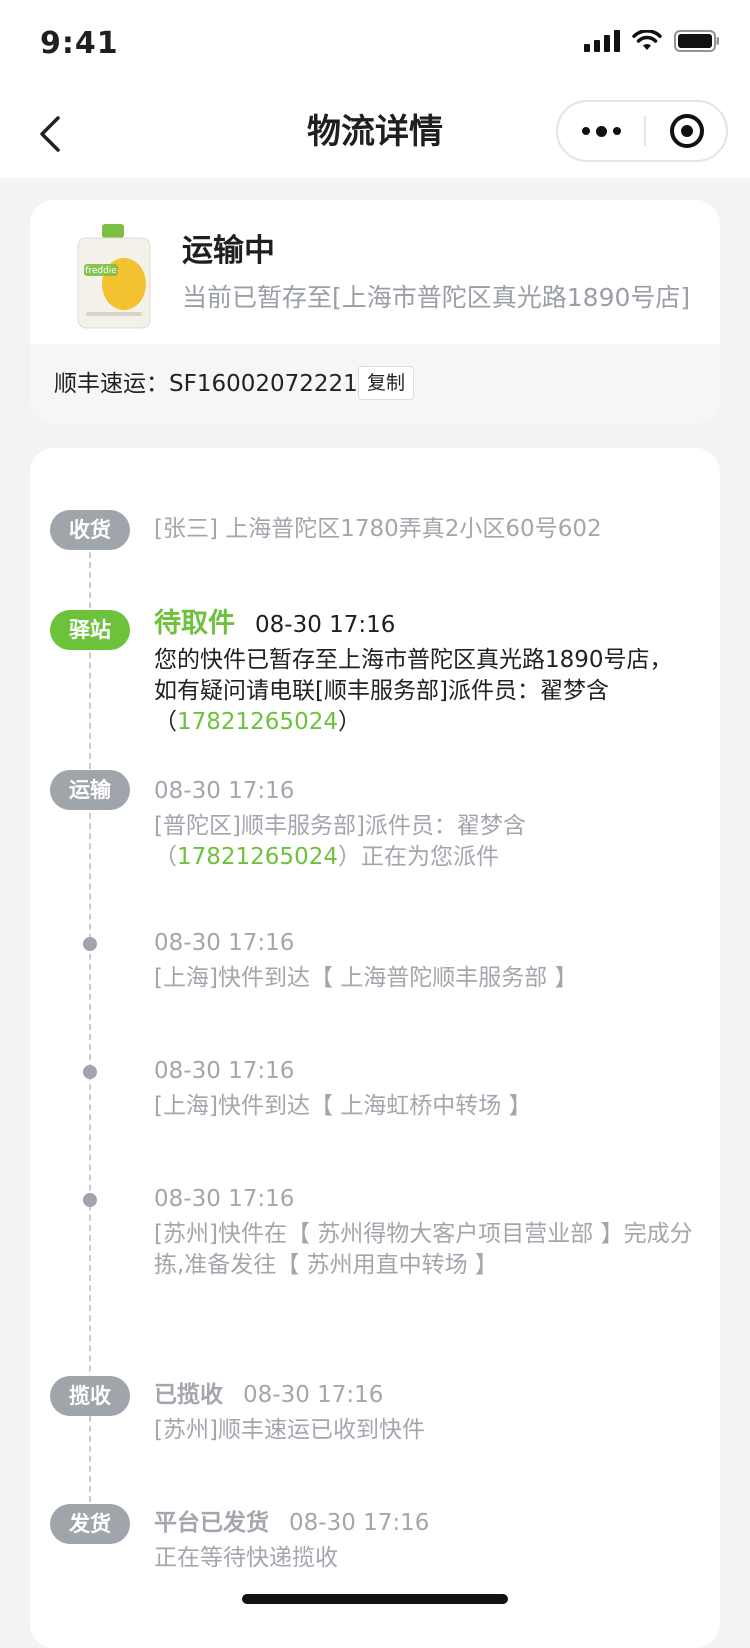  I want to click on transit-message-end: ）正在为您派件, so click(418, 857).